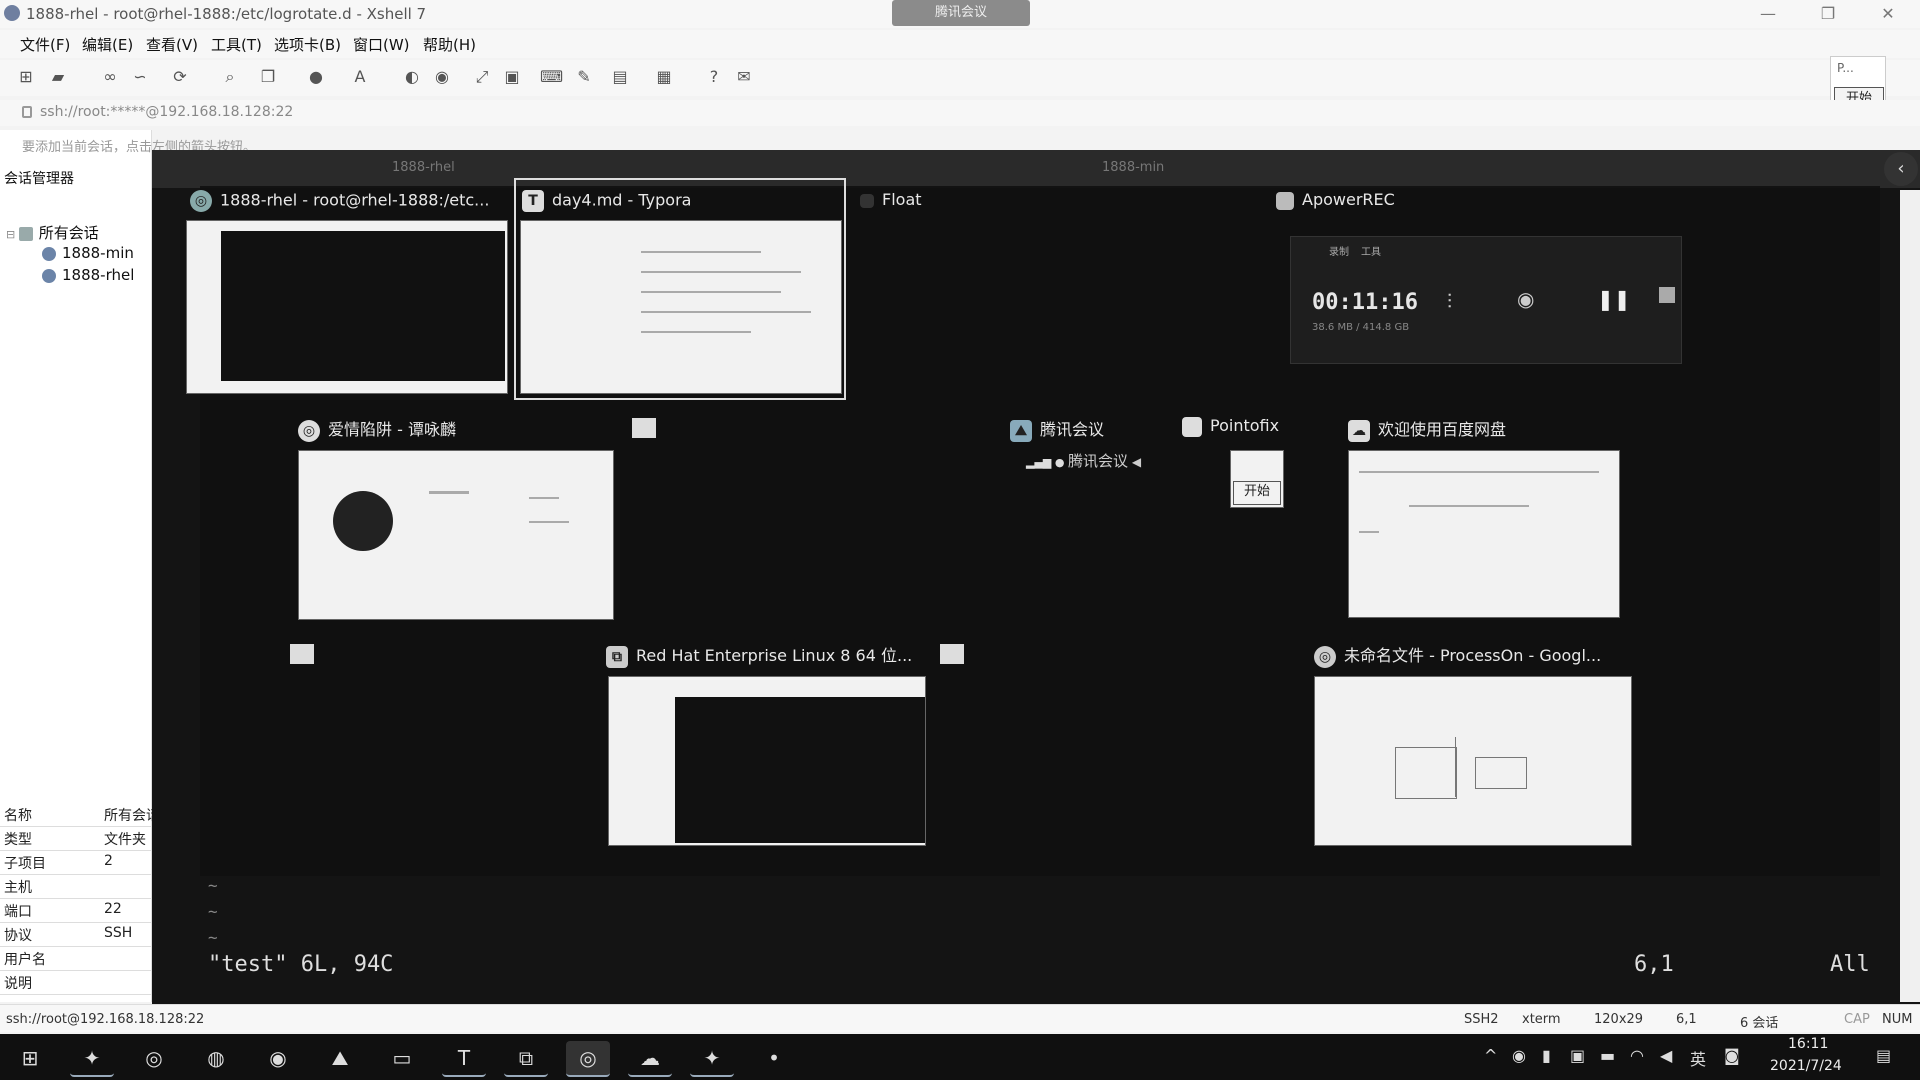 This screenshot has width=1920, height=1080. Describe the element at coordinates (774, 1058) in the screenshot. I see `recorder-icon: •` at that location.